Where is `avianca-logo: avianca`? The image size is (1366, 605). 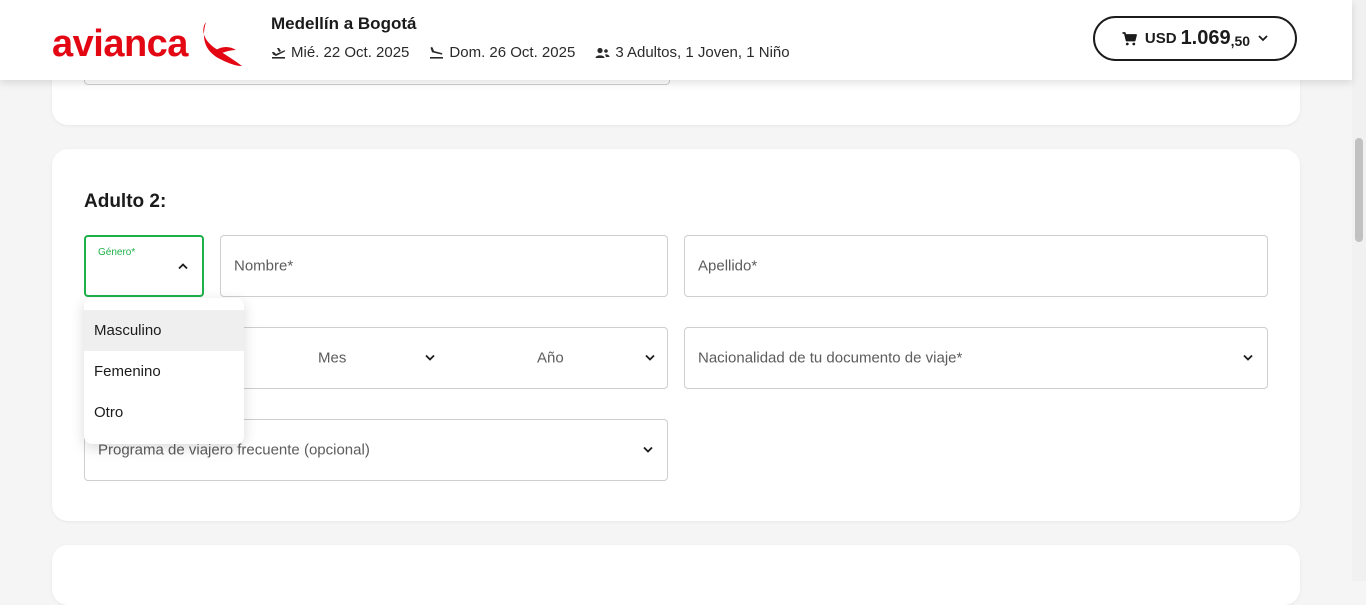
avianca-logo: avianca is located at coordinates (149, 44).